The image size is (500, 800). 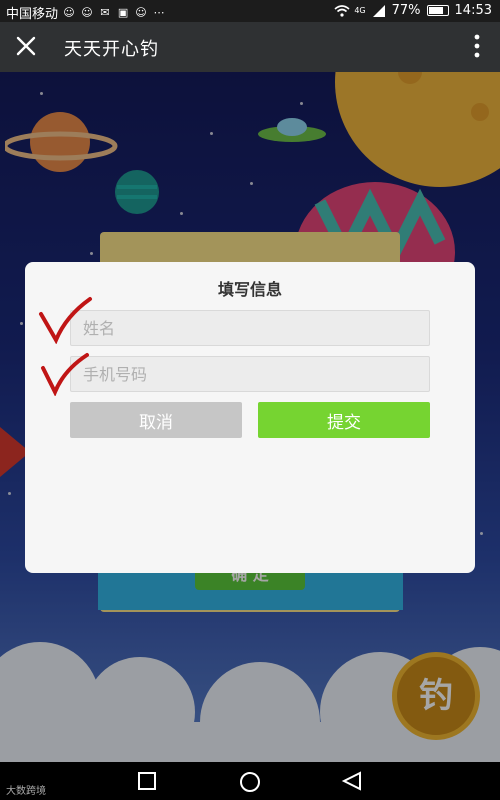 I want to click on more-notifications-icon: ⋯, so click(x=159, y=12).